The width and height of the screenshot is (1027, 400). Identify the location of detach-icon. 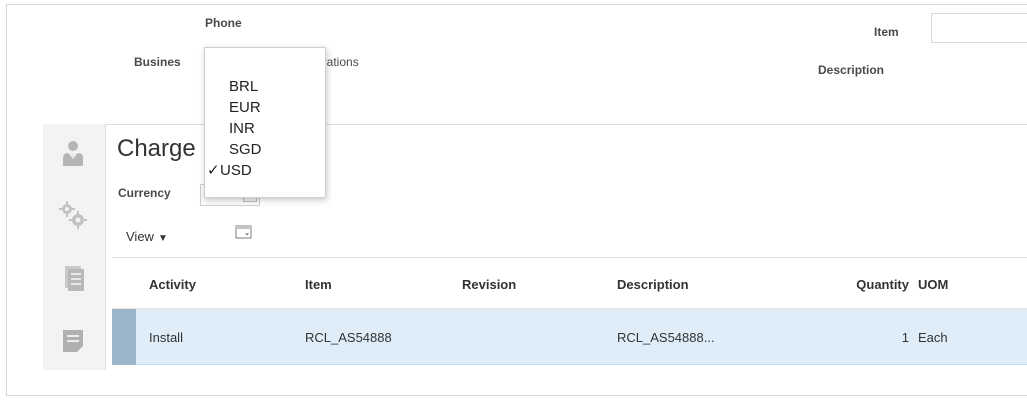
(244, 233).